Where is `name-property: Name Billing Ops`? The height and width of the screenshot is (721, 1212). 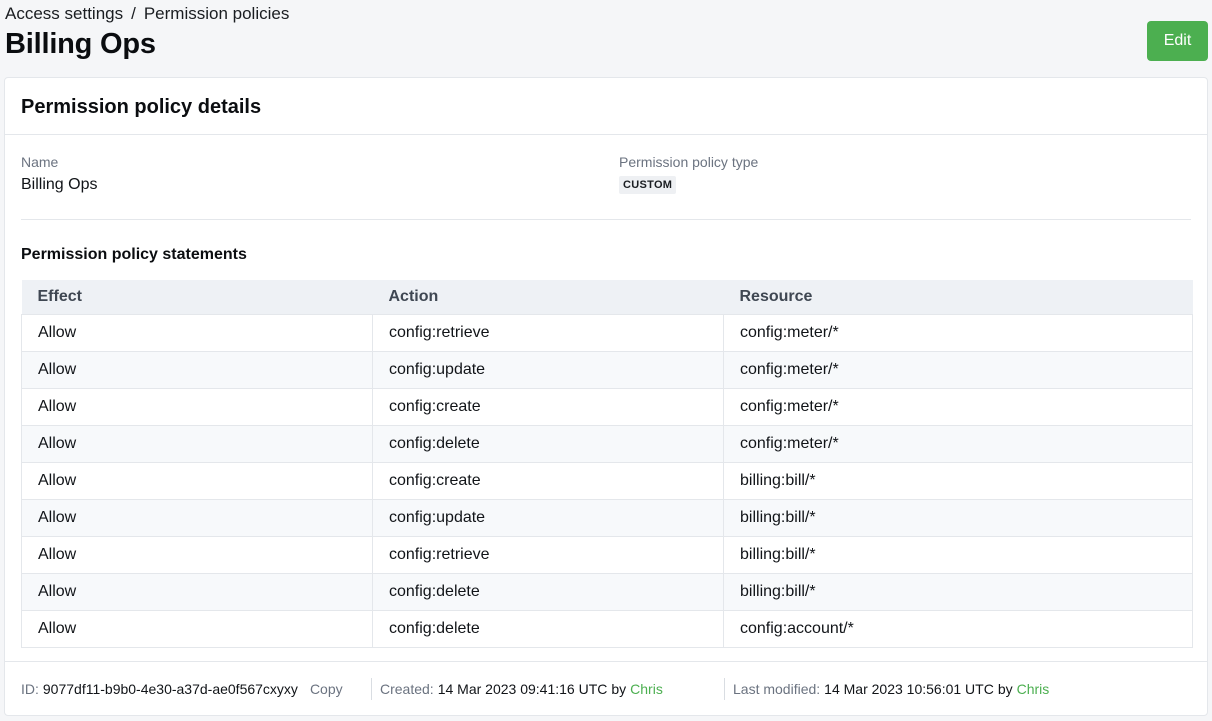 name-property: Name Billing Ops is located at coordinates (59, 174).